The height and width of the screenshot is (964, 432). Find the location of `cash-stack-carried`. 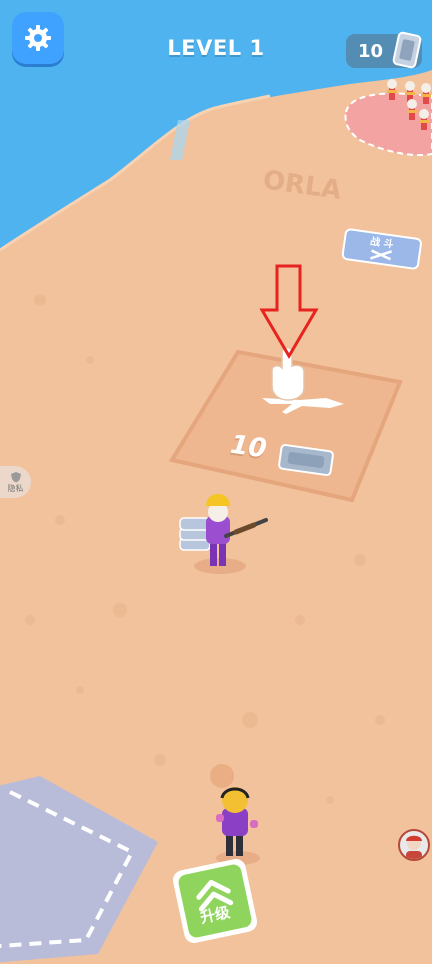

cash-stack-carried is located at coordinates (195, 534).